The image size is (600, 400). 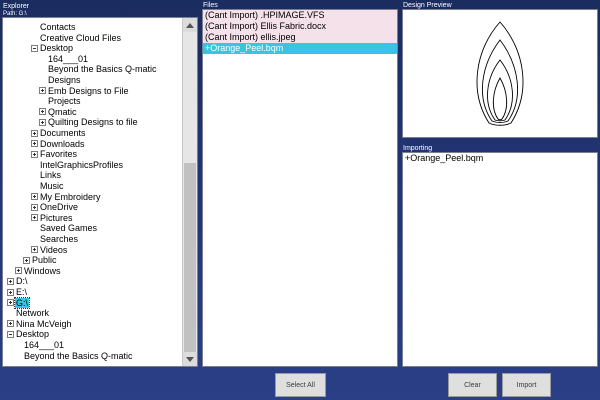 I want to click on tree-item: IntelGraphicsProfiles, so click(x=81, y=165).